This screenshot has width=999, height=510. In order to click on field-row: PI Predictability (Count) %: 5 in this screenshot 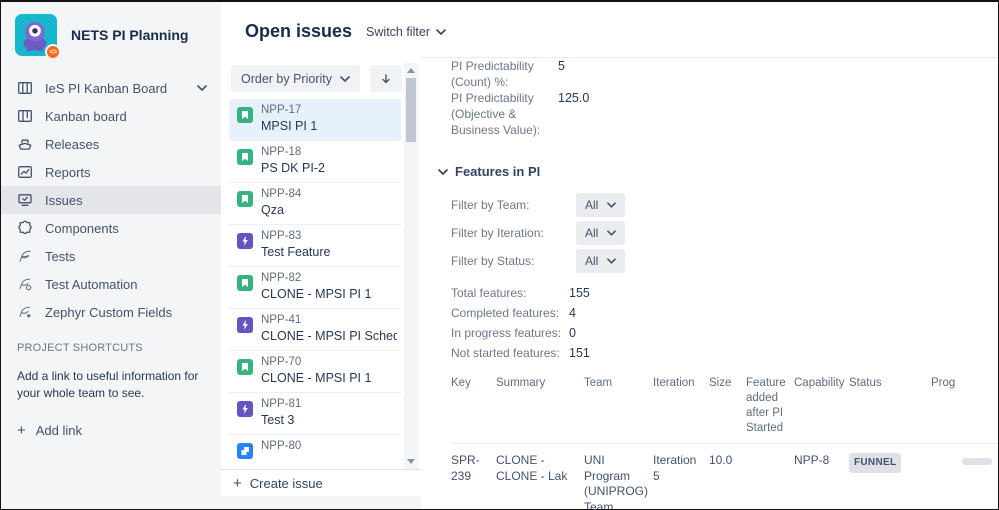, I will do `click(724, 74)`.